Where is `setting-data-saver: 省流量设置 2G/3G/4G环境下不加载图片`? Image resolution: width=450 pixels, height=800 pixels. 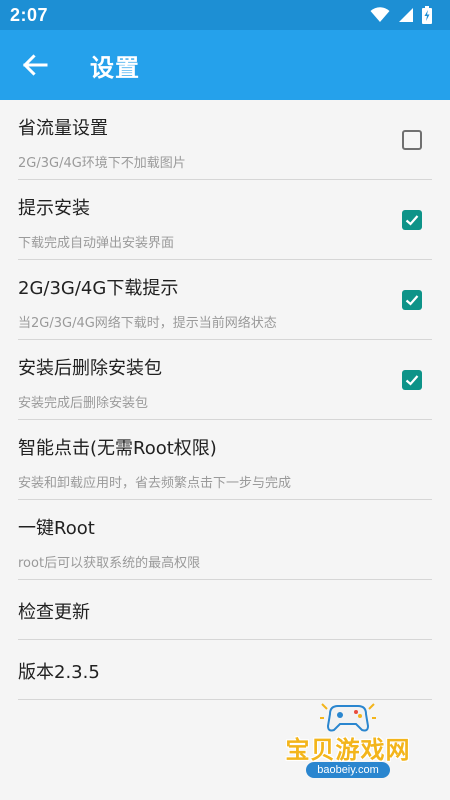 setting-data-saver: 省流量设置 2G/3G/4G环境下不加载图片 is located at coordinates (225, 140).